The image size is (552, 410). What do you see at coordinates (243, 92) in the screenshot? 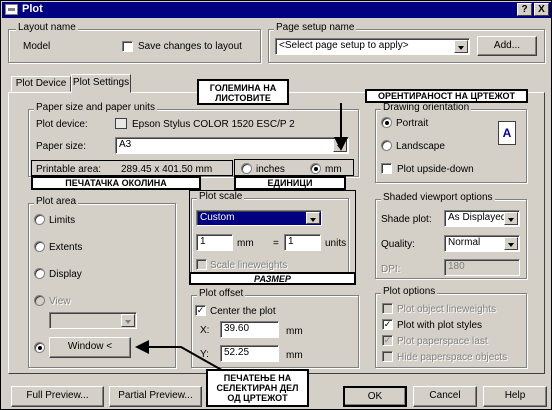
I see `paper-size-callout: ГОЛЕМИНА НА ЛИСТОВИТЕ` at bounding box center [243, 92].